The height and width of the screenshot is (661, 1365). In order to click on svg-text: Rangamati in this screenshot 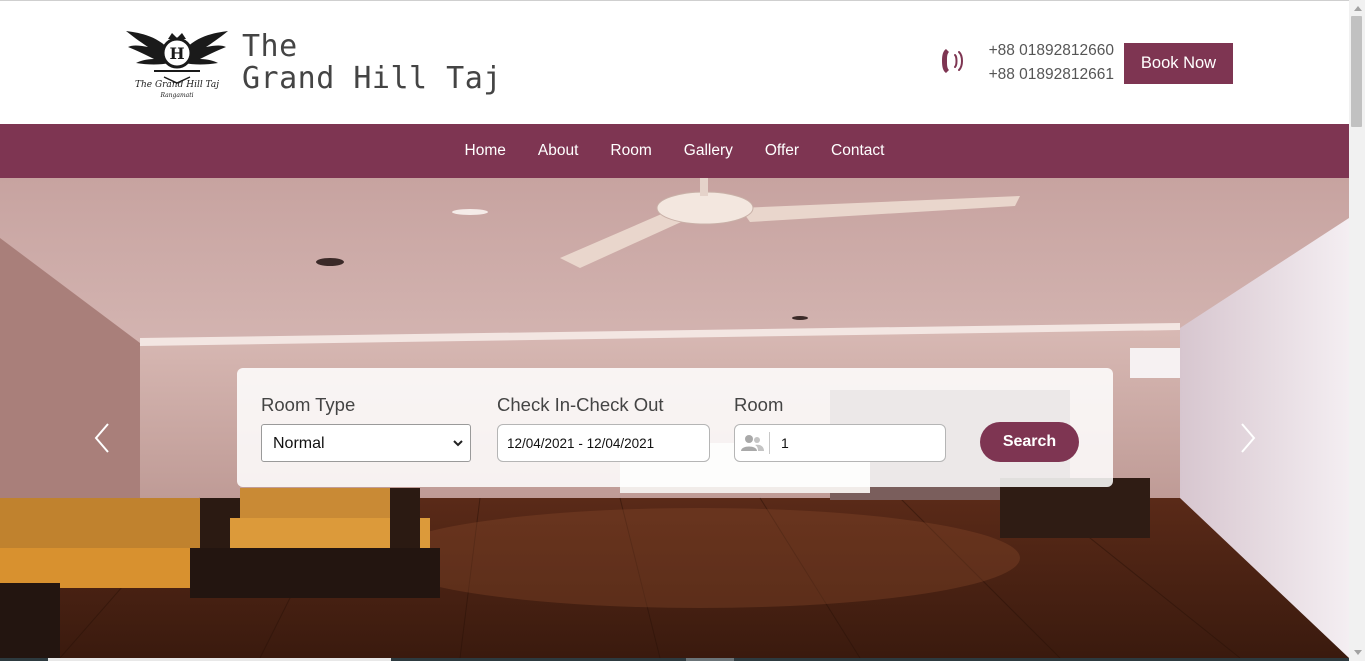, I will do `click(176, 95)`.